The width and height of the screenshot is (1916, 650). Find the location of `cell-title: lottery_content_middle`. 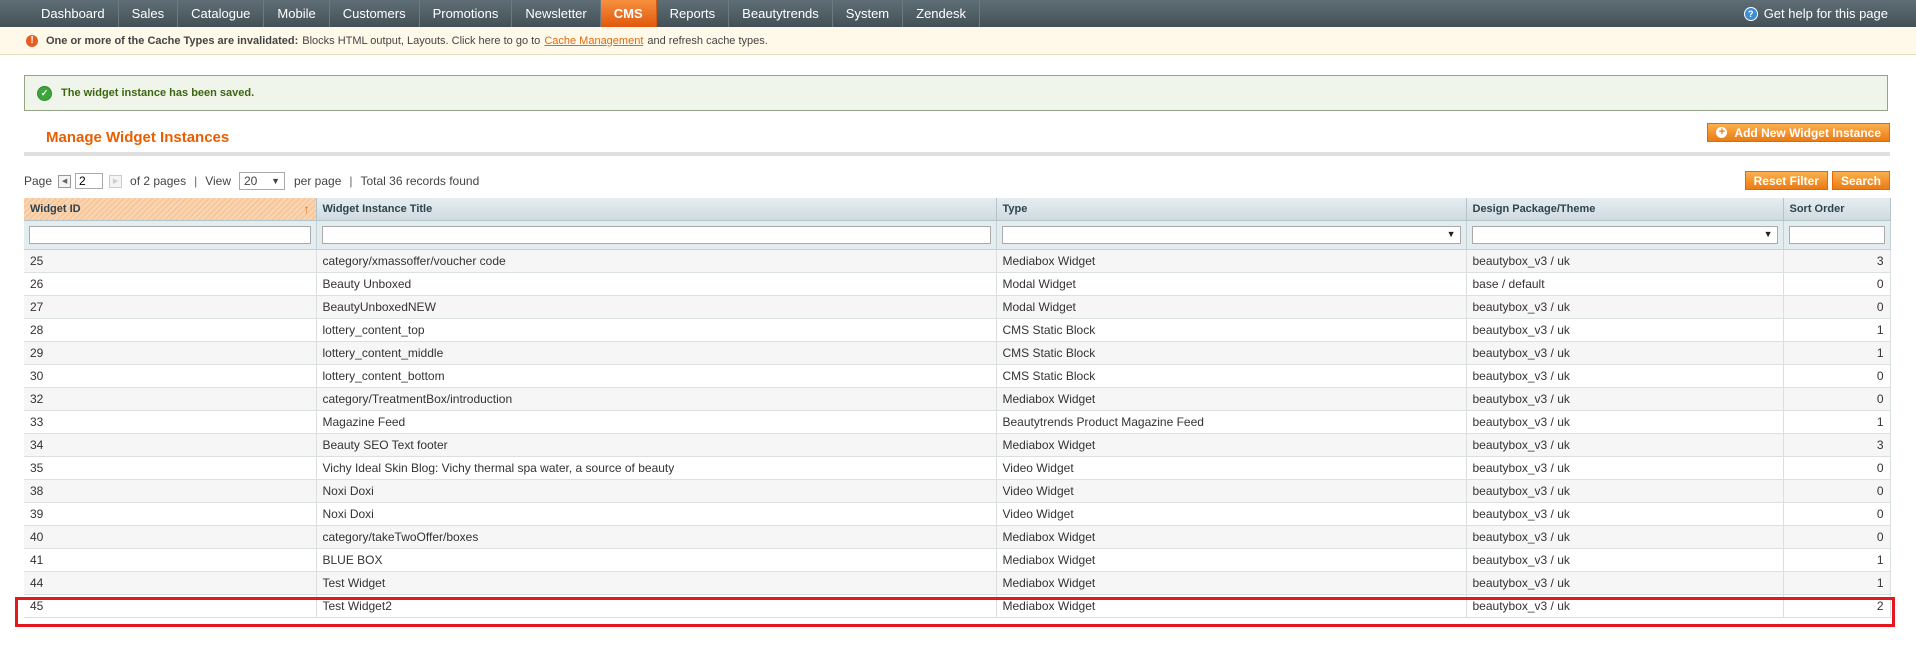

cell-title: lottery_content_middle is located at coordinates (656, 353).